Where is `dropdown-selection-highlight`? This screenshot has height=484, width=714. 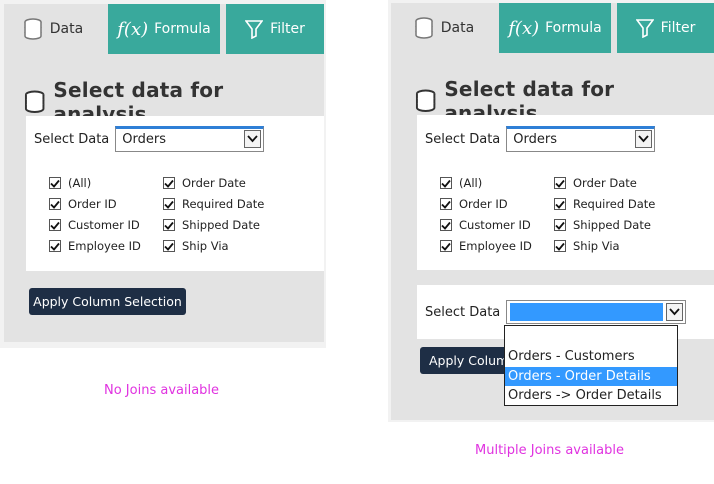 dropdown-selection-highlight is located at coordinates (587, 312).